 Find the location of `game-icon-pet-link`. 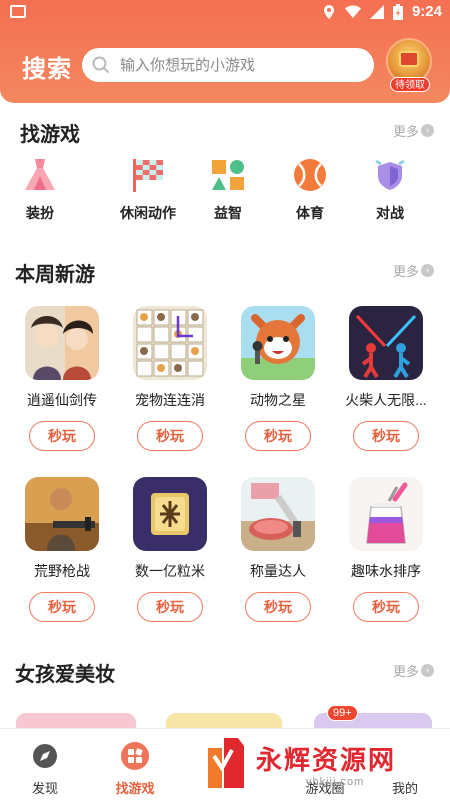

game-icon-pet-link is located at coordinates (170, 343).